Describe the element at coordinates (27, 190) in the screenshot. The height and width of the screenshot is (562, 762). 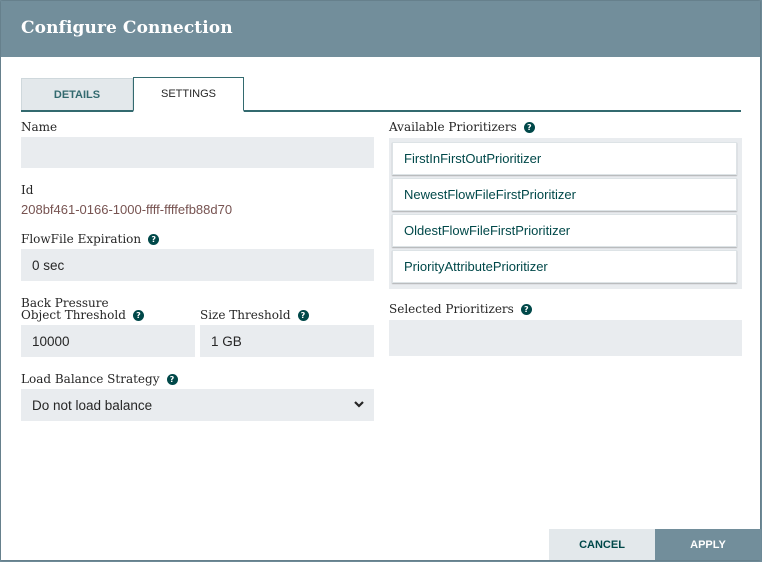
I see `id-label: Id` at that location.